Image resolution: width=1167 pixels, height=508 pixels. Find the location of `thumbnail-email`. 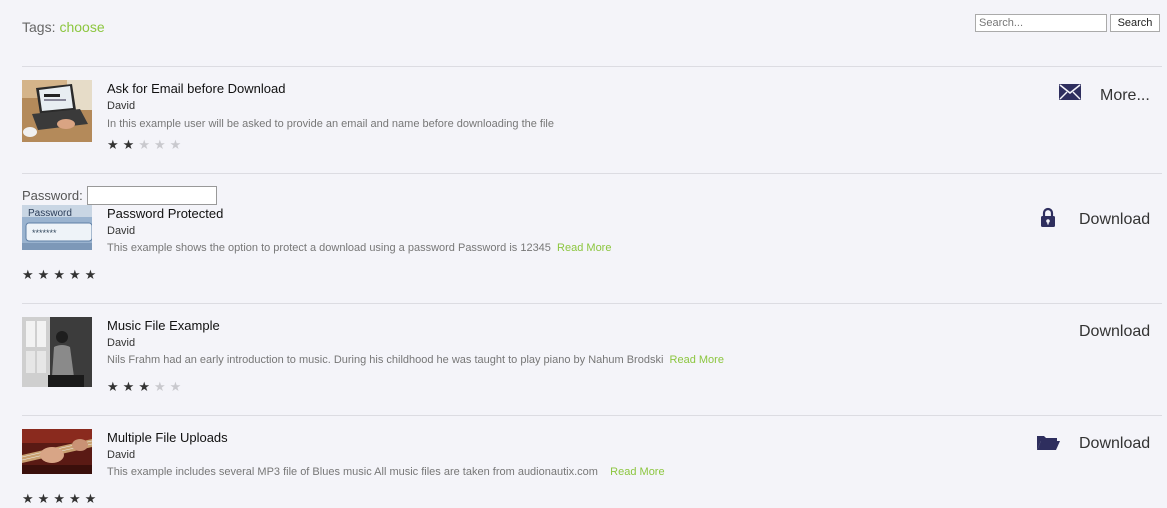

thumbnail-email is located at coordinates (57, 111).